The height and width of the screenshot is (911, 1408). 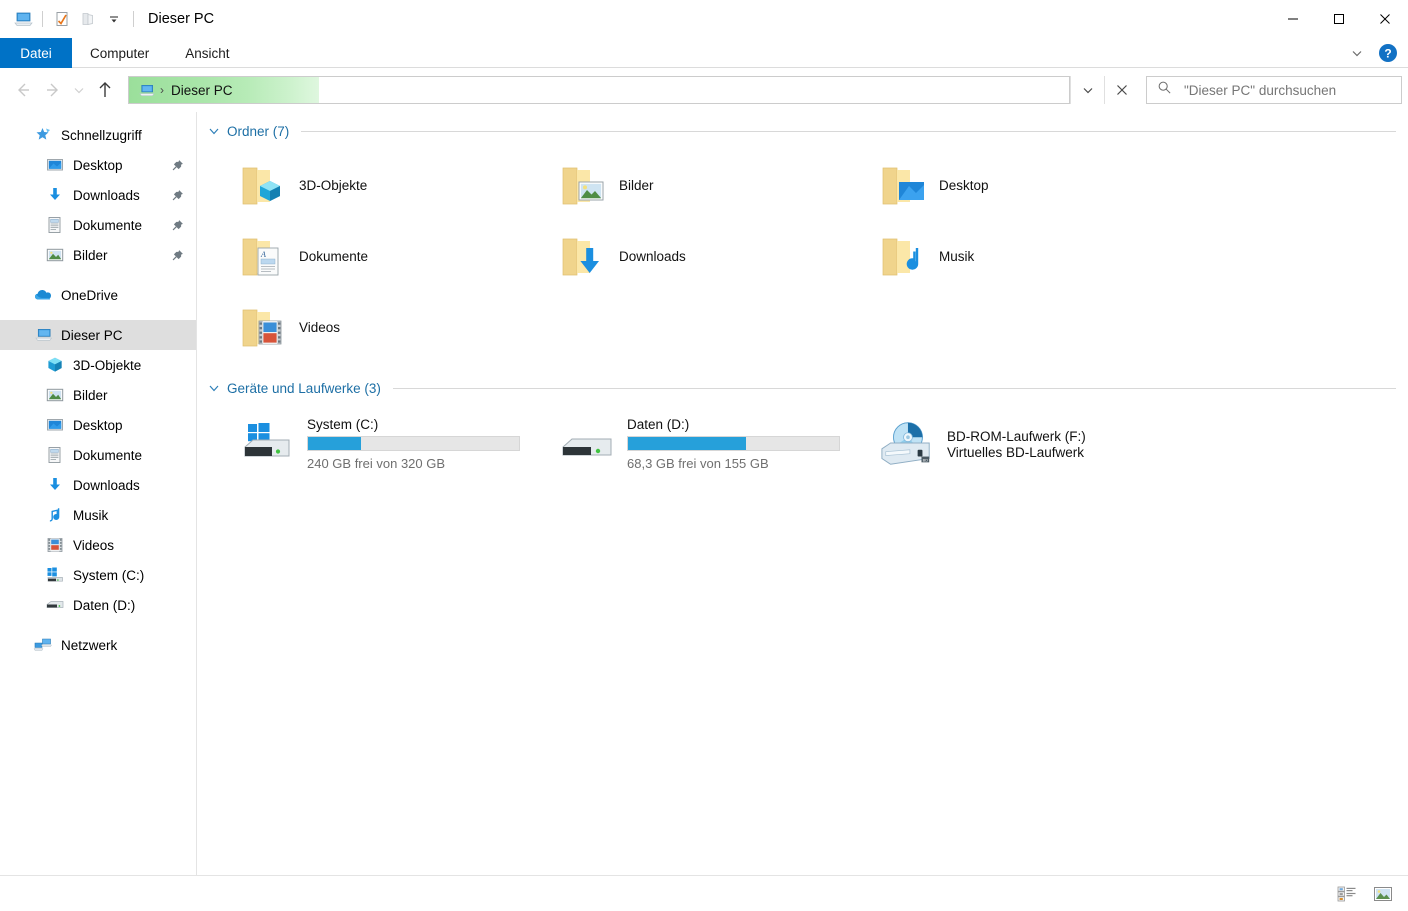 What do you see at coordinates (395, 444) in the screenshot?
I see `drive-tile-system-c: System (C:) 240 GB frei von 320 GB` at bounding box center [395, 444].